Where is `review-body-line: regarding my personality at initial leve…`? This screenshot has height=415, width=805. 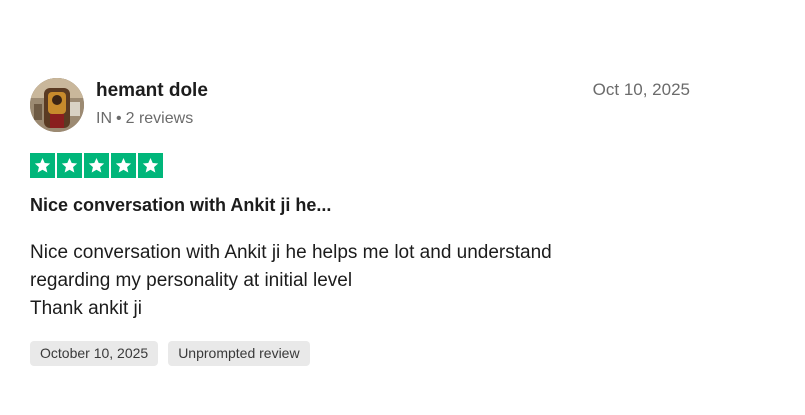
review-body-line: regarding my personality at initial leve… is located at coordinates (191, 280).